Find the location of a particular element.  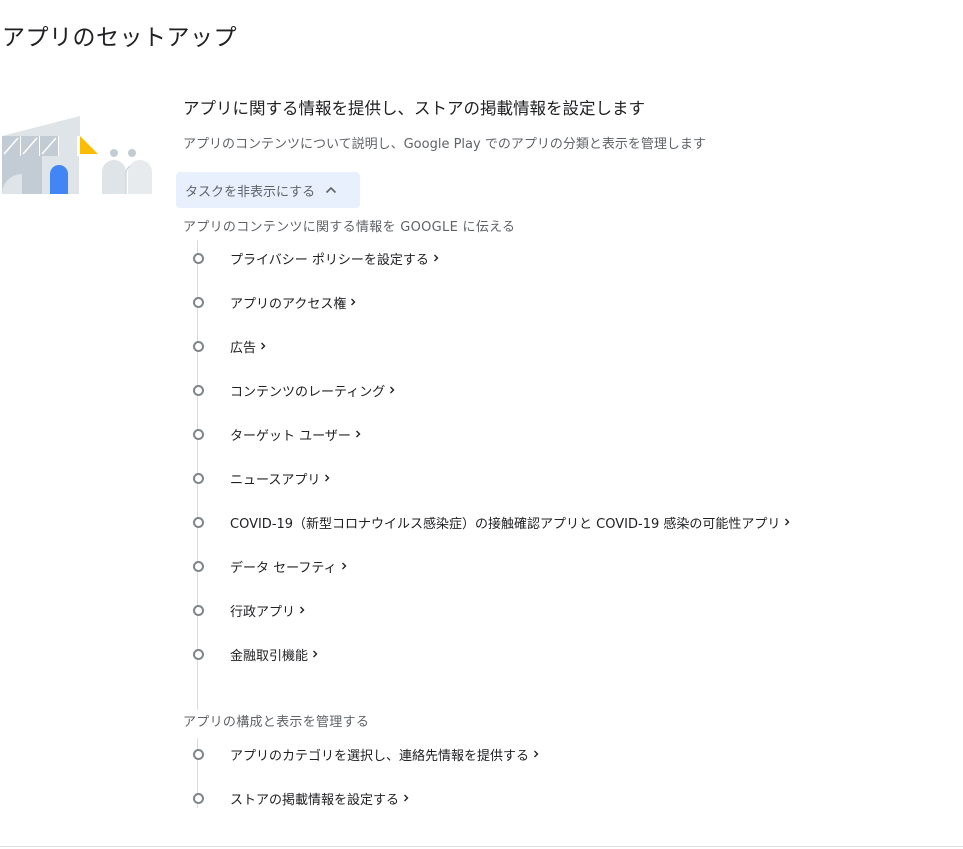

task-item: 行政アプリ is located at coordinates (248, 610).